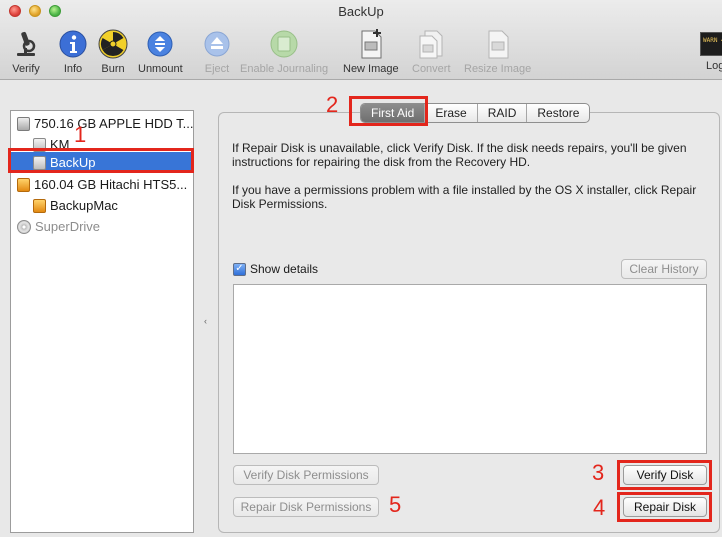 The height and width of the screenshot is (537, 722). Describe the element at coordinates (332, 104) in the screenshot. I see `annotation-label-2: 2` at that location.